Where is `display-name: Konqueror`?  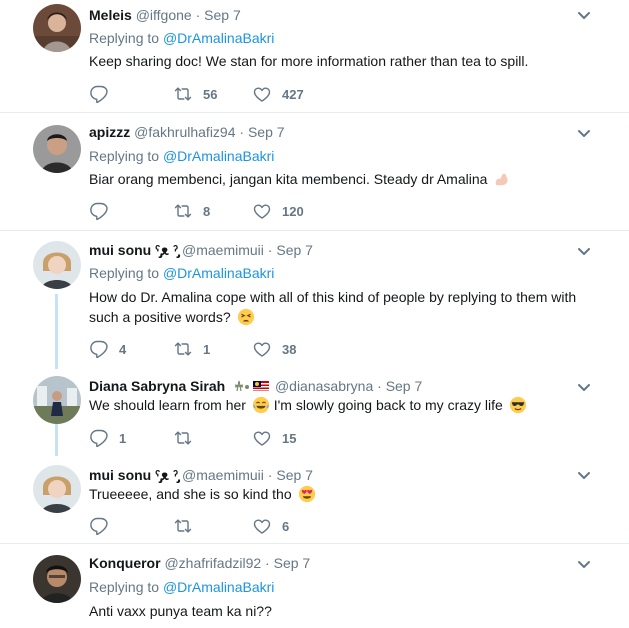 display-name: Konqueror is located at coordinates (125, 563).